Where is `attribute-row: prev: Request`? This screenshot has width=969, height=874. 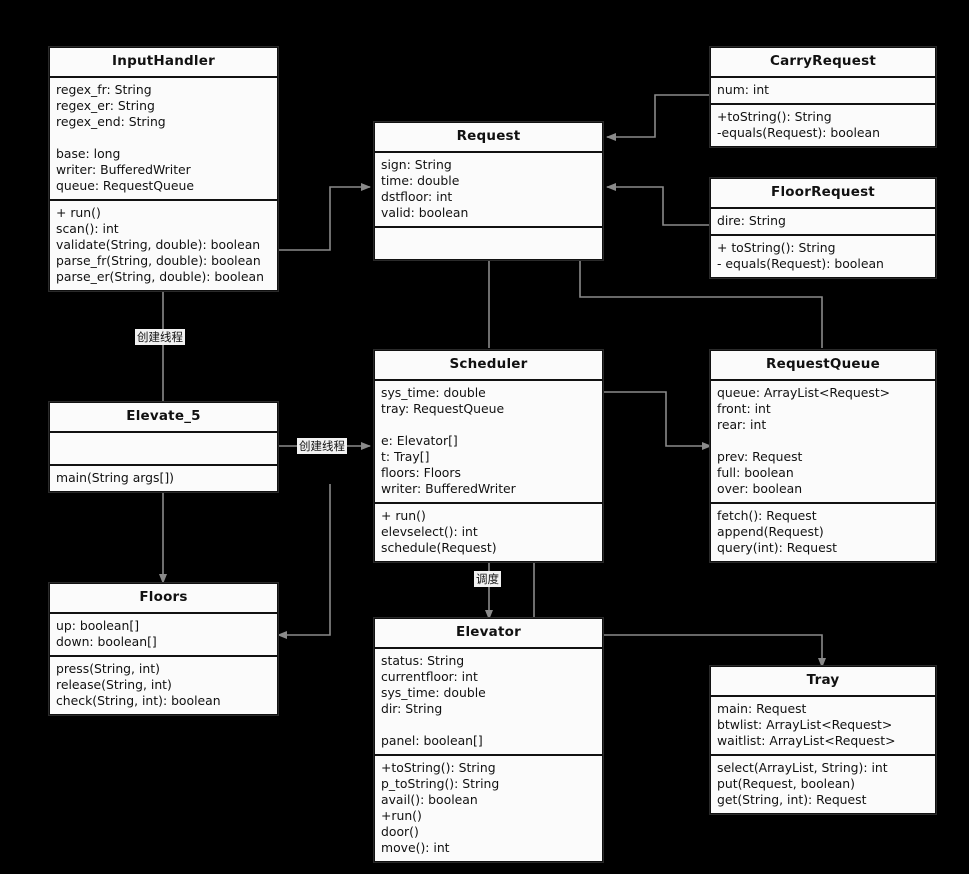 attribute-row: prev: Request is located at coordinates (760, 456).